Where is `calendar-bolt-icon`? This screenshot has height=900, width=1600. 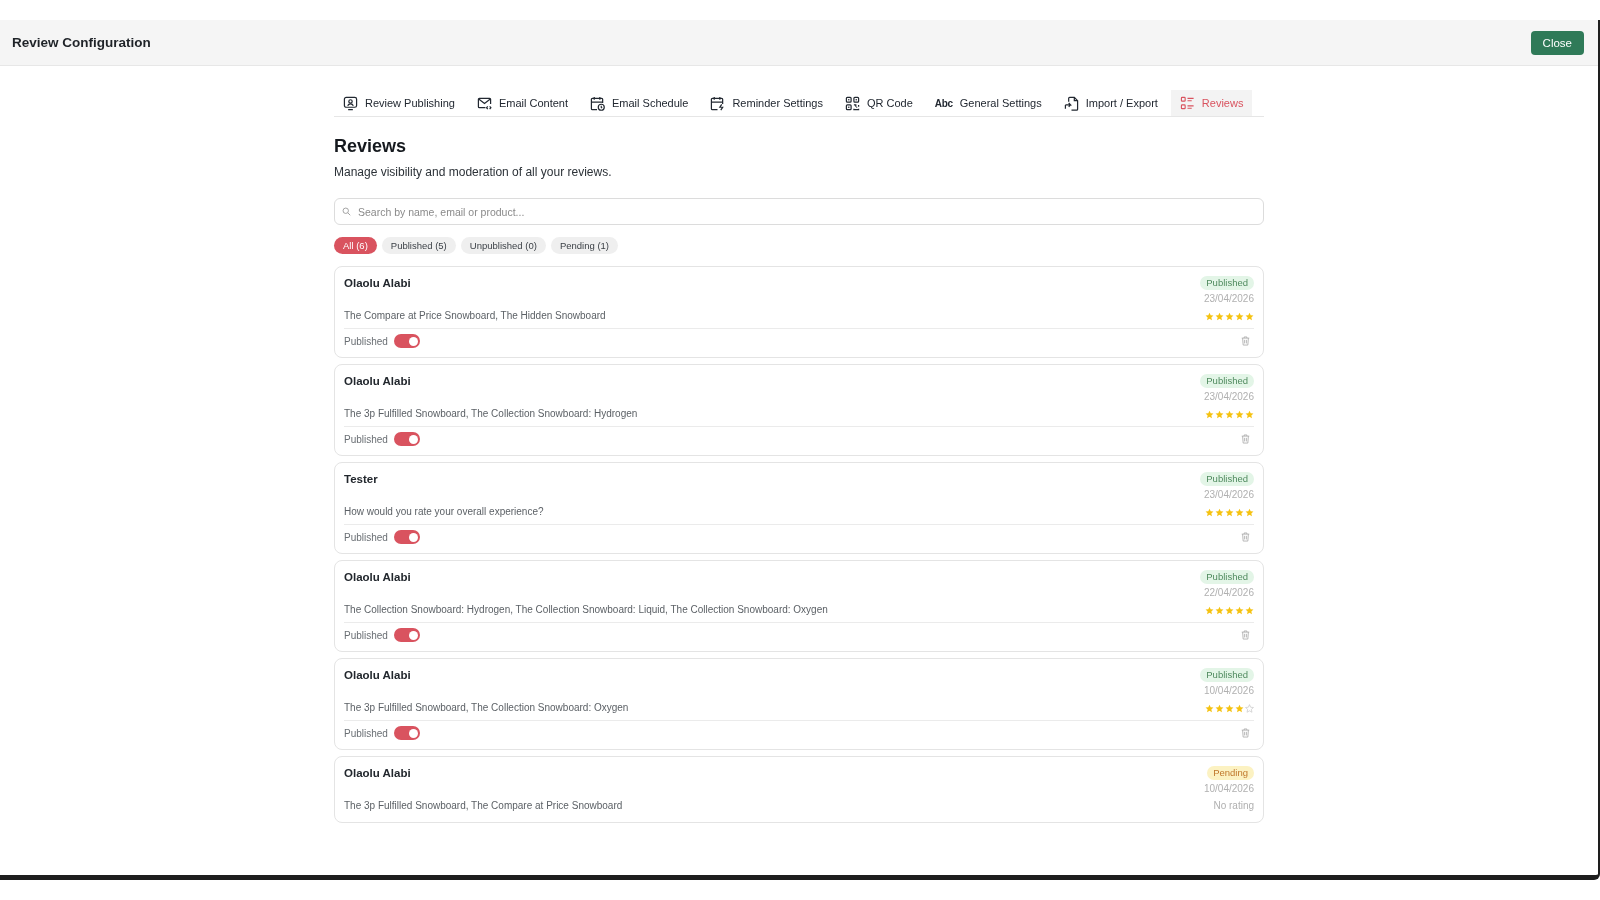
calendar-bolt-icon is located at coordinates (718, 103).